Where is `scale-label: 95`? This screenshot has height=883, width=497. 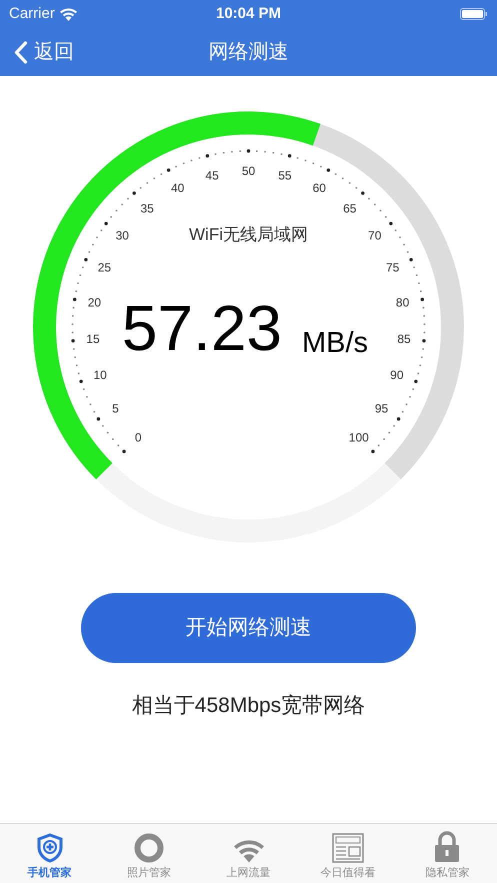
scale-label: 95 is located at coordinates (381, 409).